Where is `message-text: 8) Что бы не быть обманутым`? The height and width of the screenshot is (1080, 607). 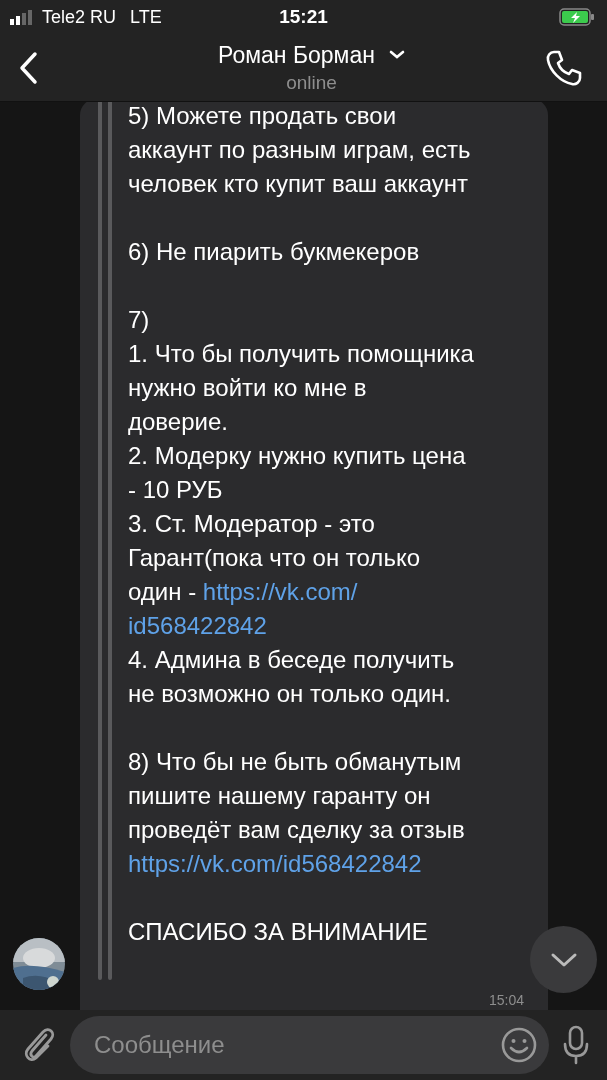 message-text: 8) Что бы не быть обманутым is located at coordinates (295, 761).